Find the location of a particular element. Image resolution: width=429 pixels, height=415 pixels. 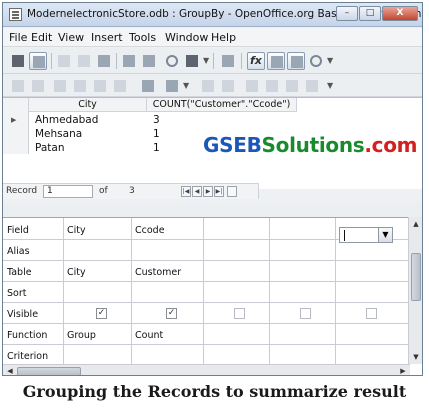

row-label-sort: Sort is located at coordinates (17, 293).